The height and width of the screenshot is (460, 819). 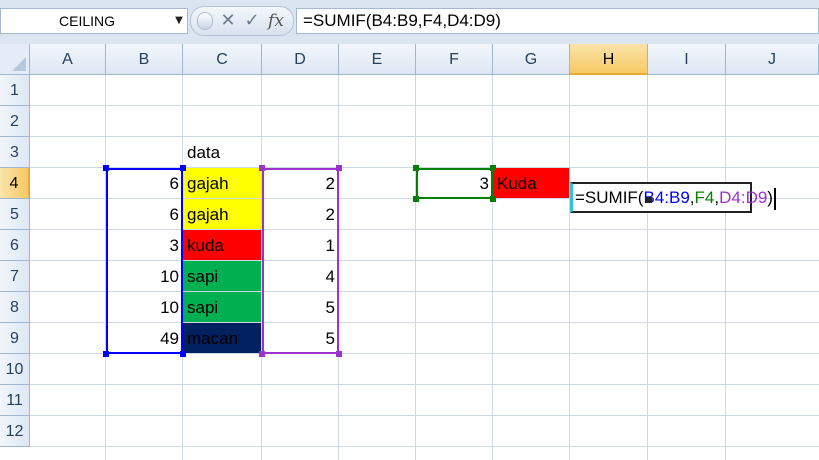 I want to click on row-header-8: 8, so click(x=15, y=307).